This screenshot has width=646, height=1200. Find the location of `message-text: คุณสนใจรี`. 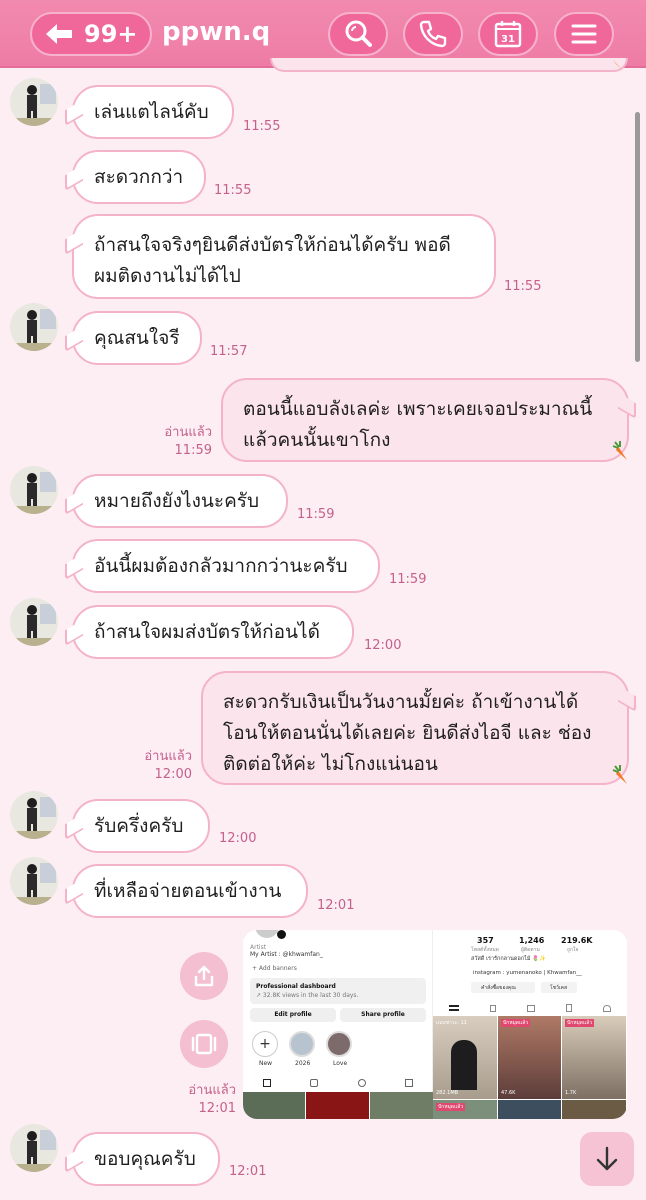

message-text: คุณสนใจรี is located at coordinates (137, 337).